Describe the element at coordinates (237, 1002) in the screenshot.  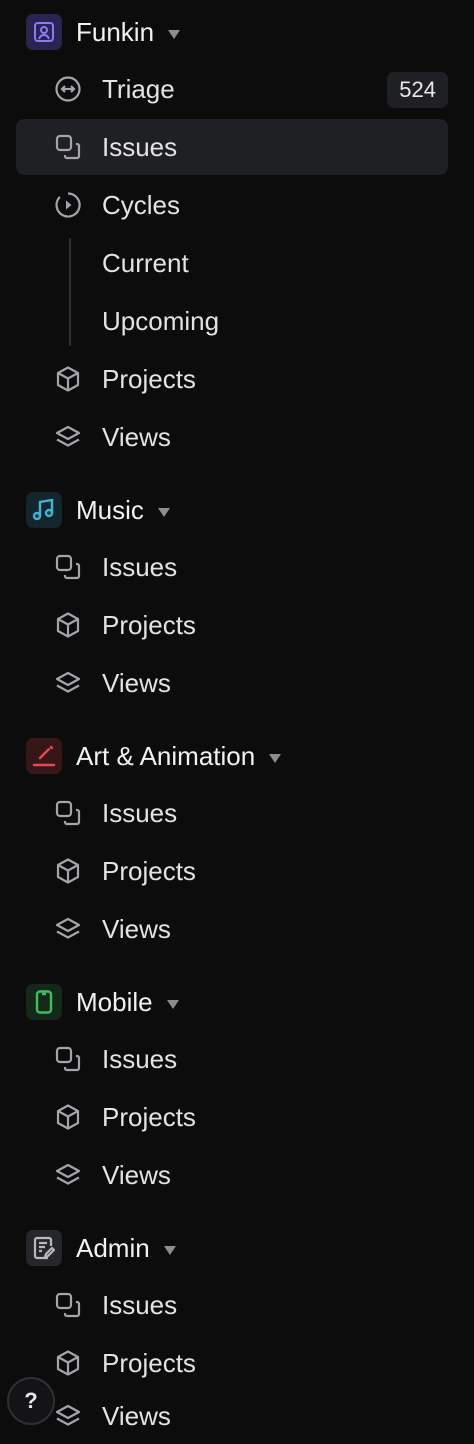
I see `team-header-mobile: Mobile` at that location.